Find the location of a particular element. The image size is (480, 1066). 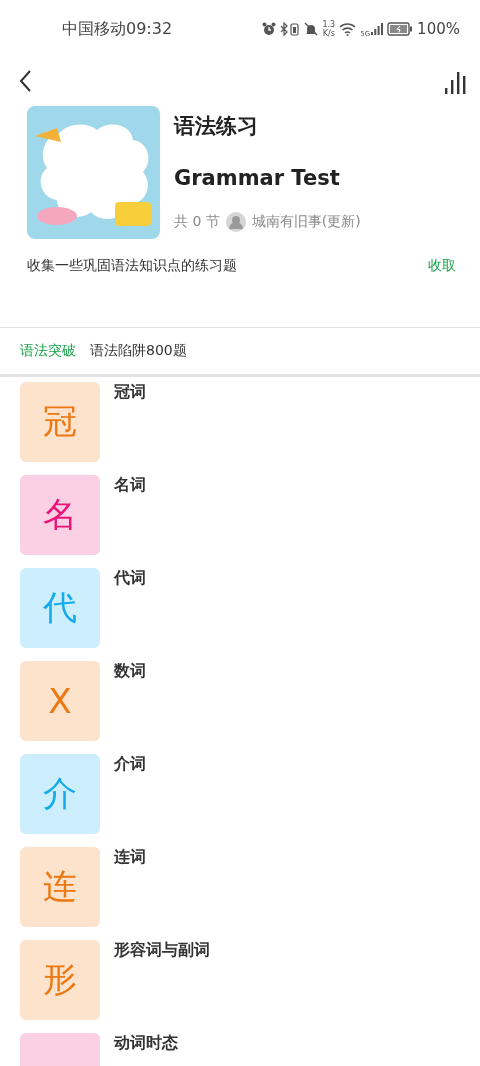

lesson-tile: 介 is located at coordinates (60, 794).